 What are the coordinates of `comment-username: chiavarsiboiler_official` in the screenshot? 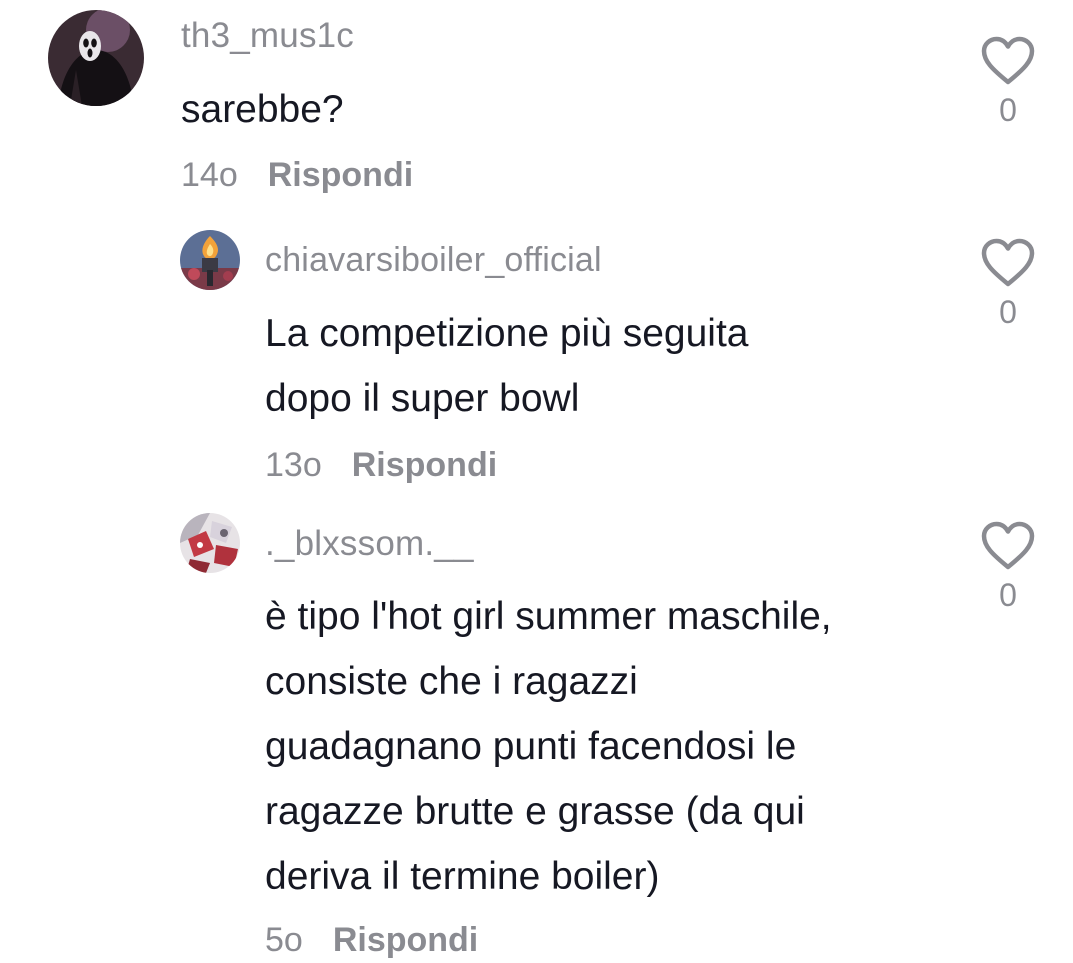 It's located at (433, 260).